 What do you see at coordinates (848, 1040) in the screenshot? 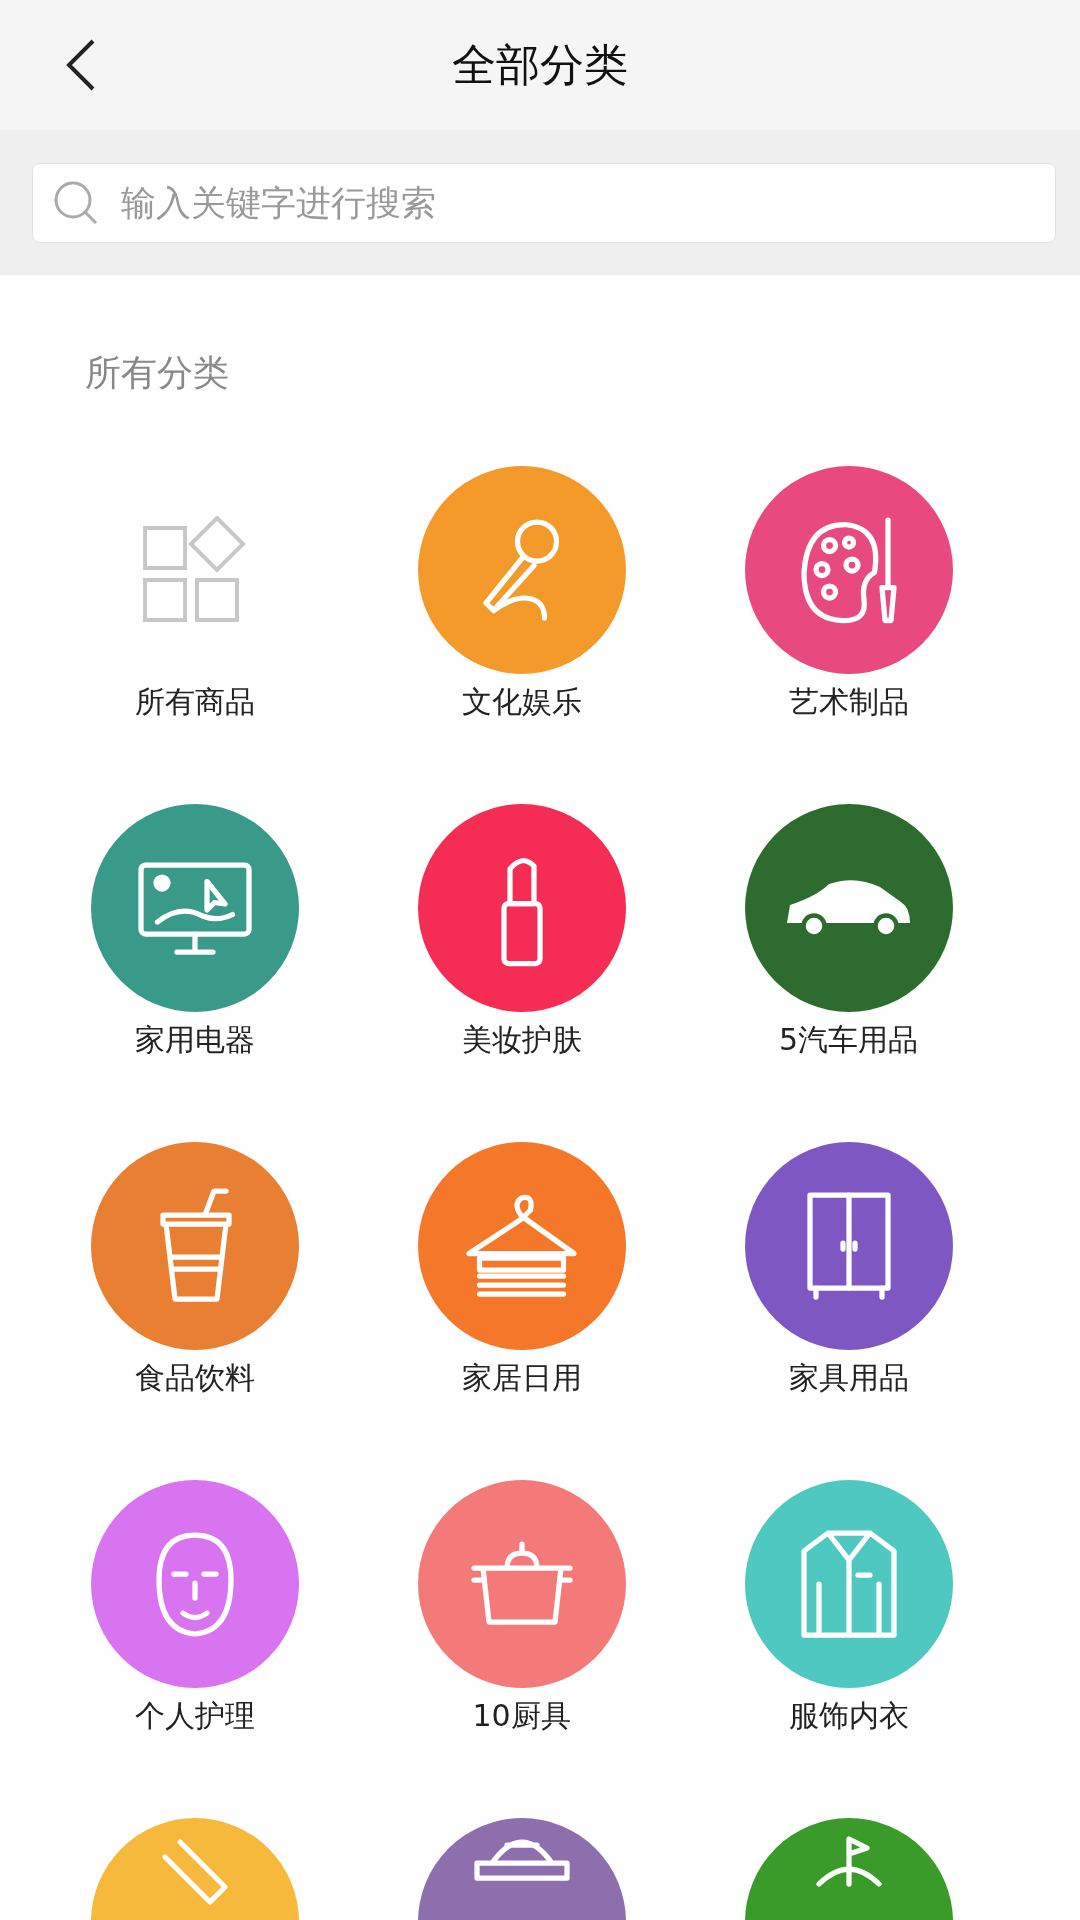
I see `category-label: 5汽车用品` at bounding box center [848, 1040].